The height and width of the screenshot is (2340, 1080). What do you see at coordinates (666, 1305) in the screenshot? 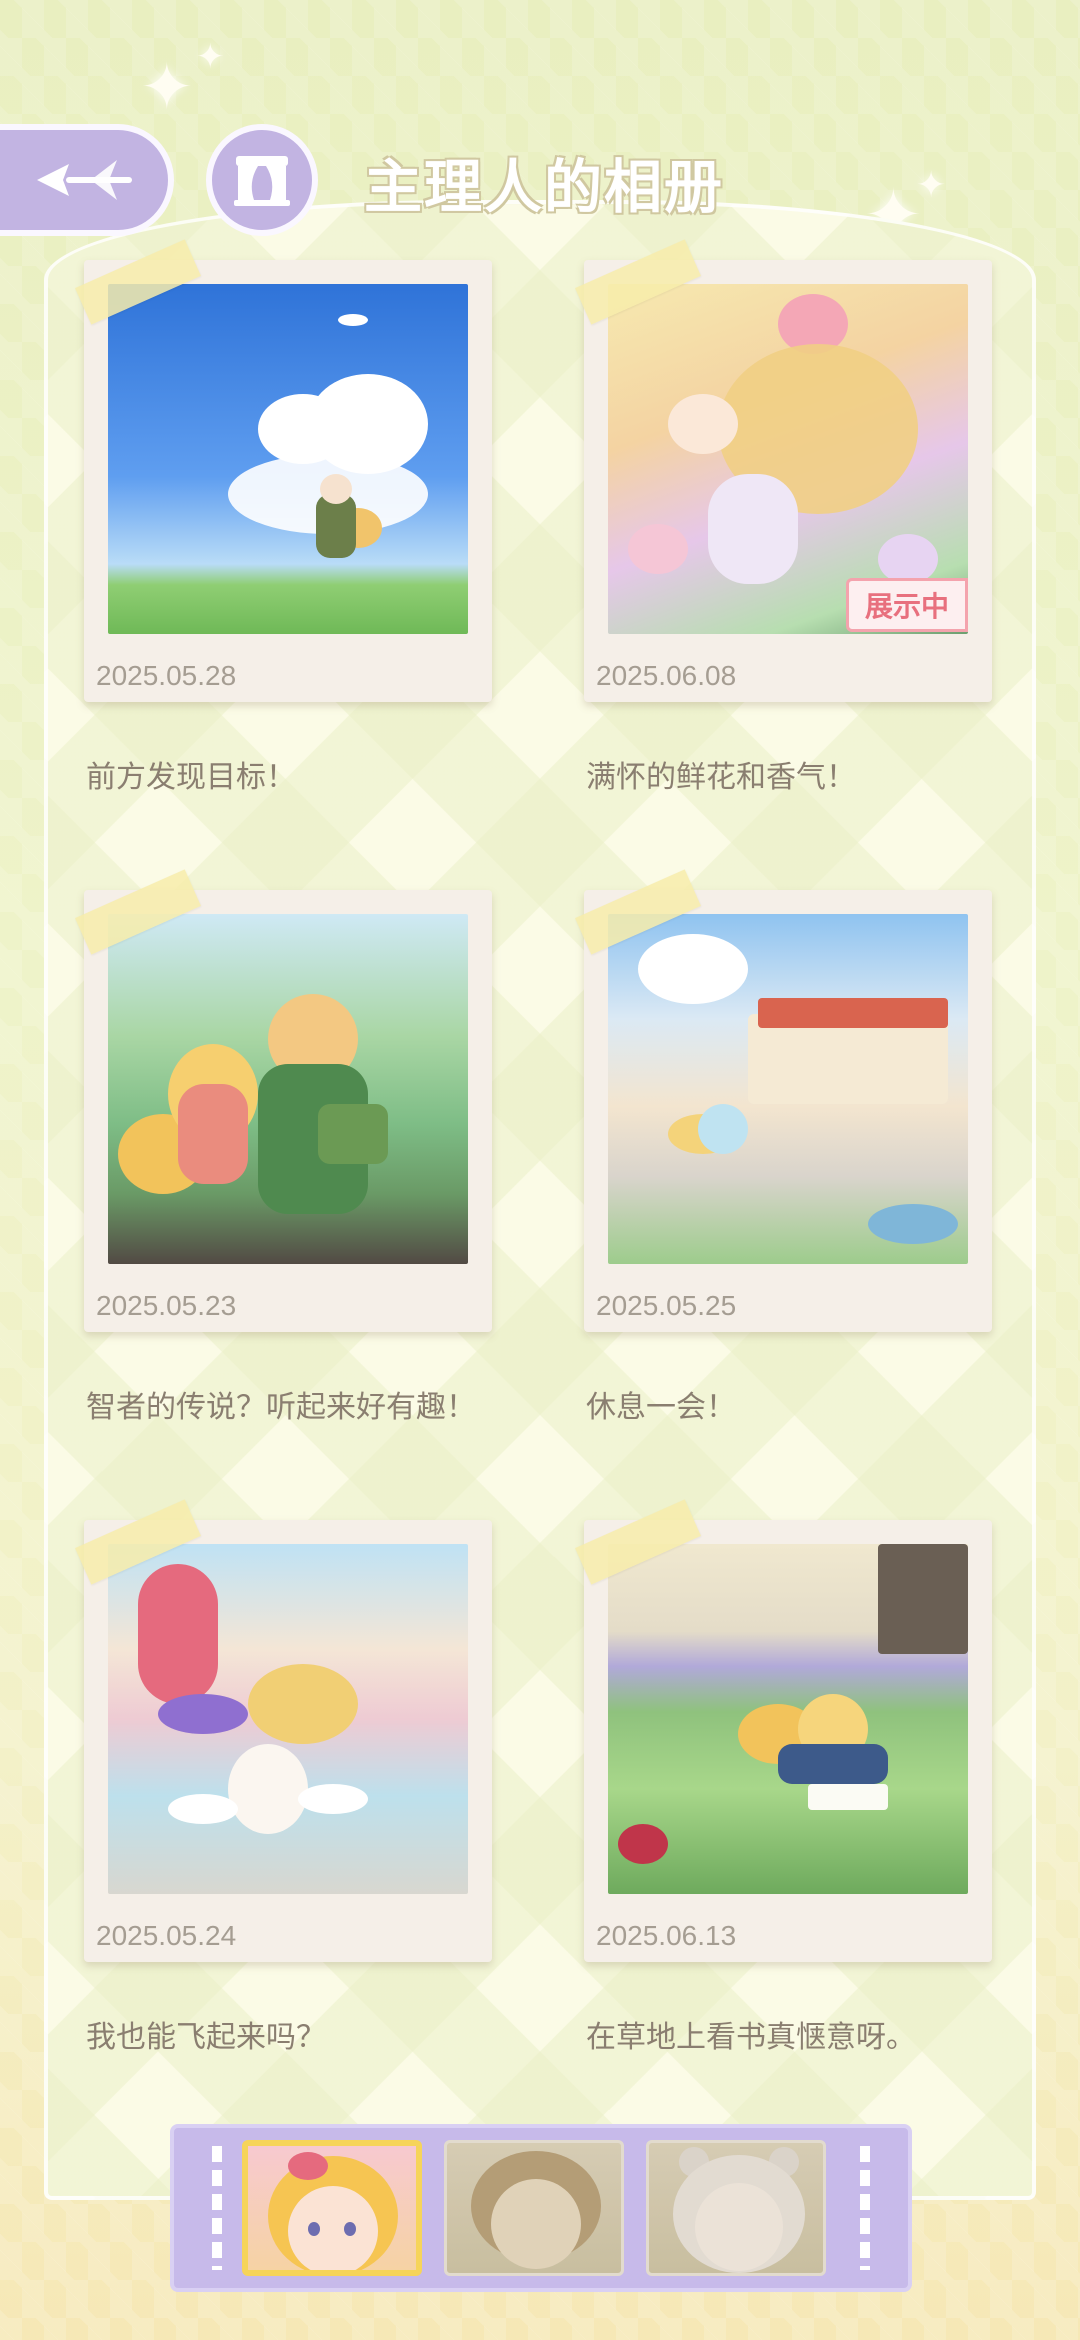
I see `photo-date: 2025.05.25` at bounding box center [666, 1305].